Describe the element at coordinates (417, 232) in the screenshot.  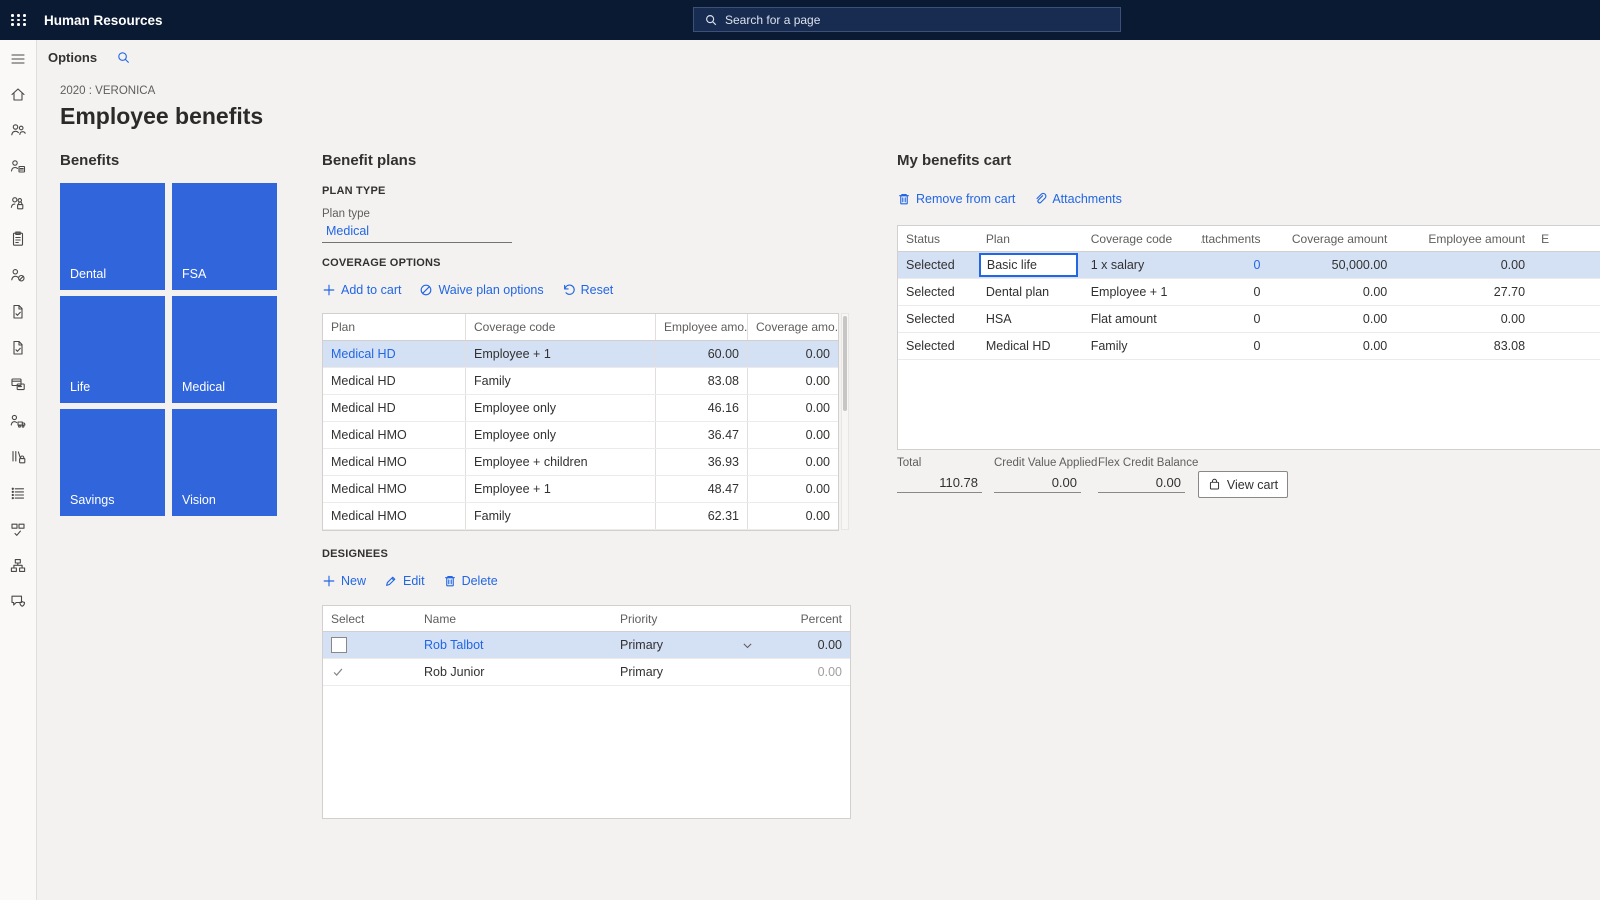
I see `plan-type-input: Medical` at that location.